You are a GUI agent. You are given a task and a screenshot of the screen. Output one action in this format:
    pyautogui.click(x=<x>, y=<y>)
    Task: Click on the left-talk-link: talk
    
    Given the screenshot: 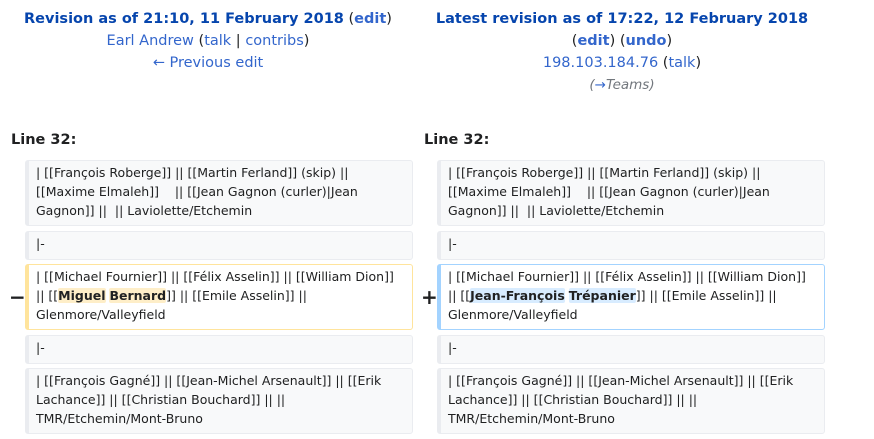 What is the action you would take?
    pyautogui.click(x=217, y=41)
    